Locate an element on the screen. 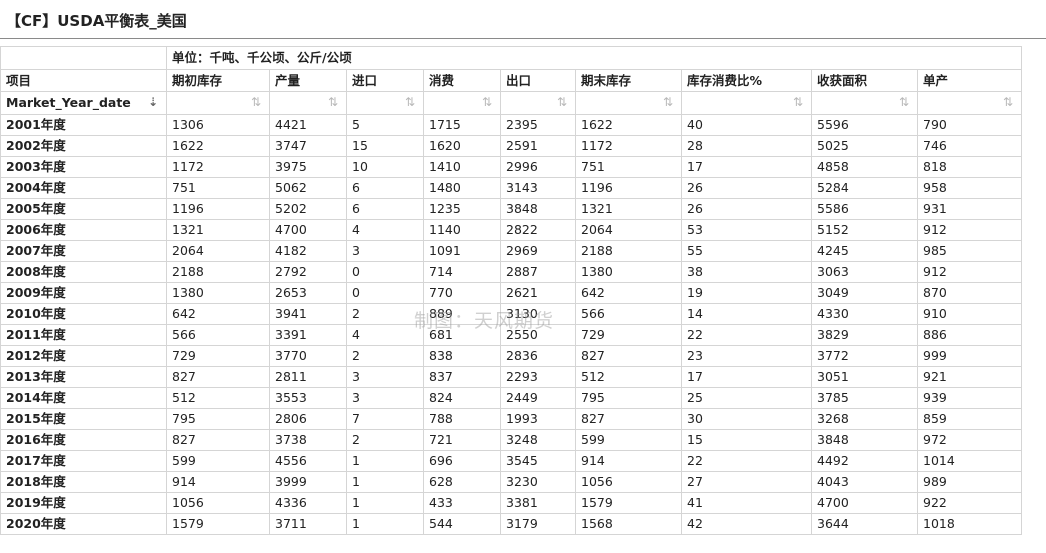  table-cell: 3130 is located at coordinates (538, 314).